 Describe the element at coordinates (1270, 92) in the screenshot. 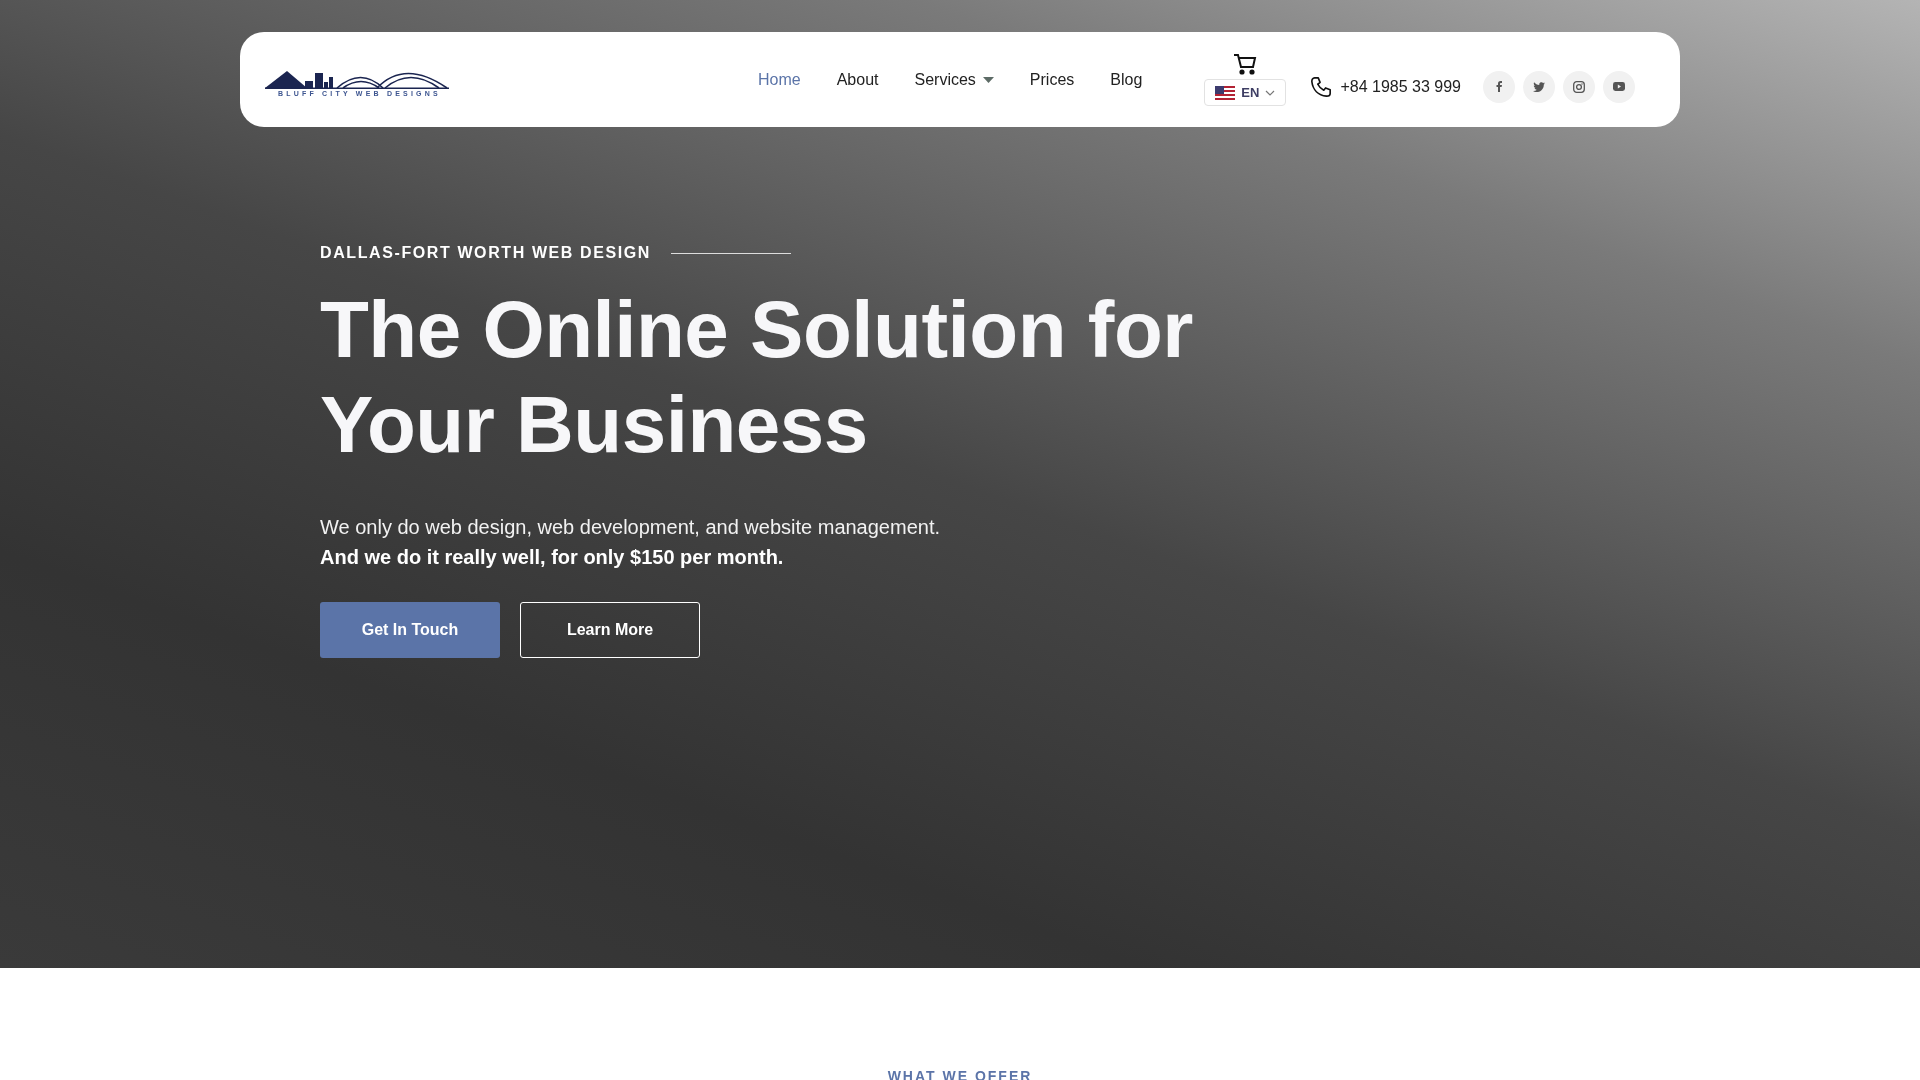

I see `chevron-icon` at that location.